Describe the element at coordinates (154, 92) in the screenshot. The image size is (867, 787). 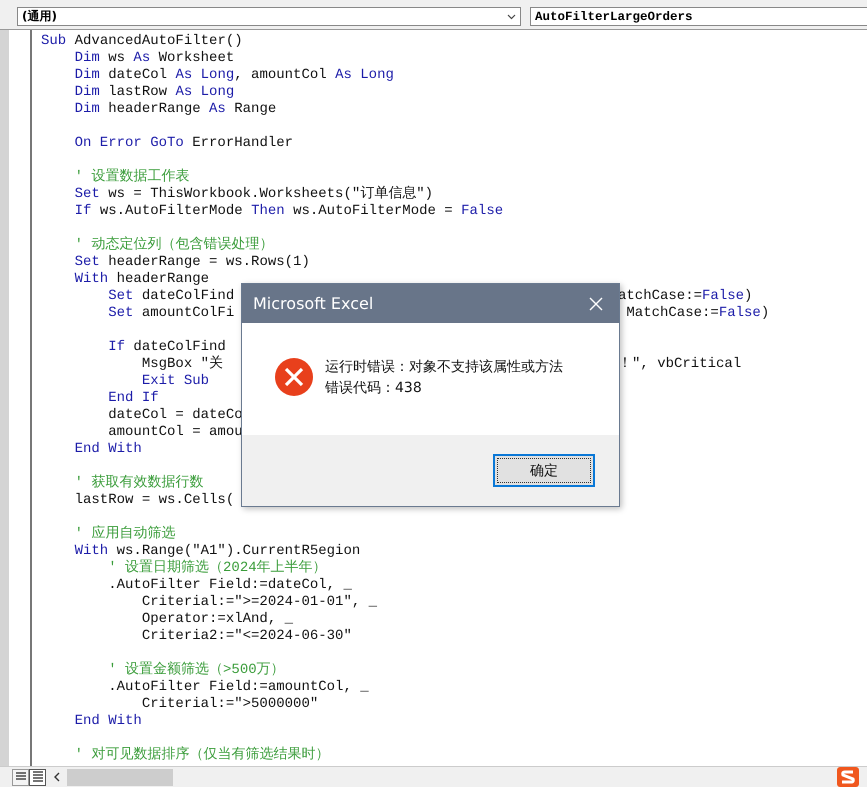
I see `code-line: Dim lastRow As Long` at that location.